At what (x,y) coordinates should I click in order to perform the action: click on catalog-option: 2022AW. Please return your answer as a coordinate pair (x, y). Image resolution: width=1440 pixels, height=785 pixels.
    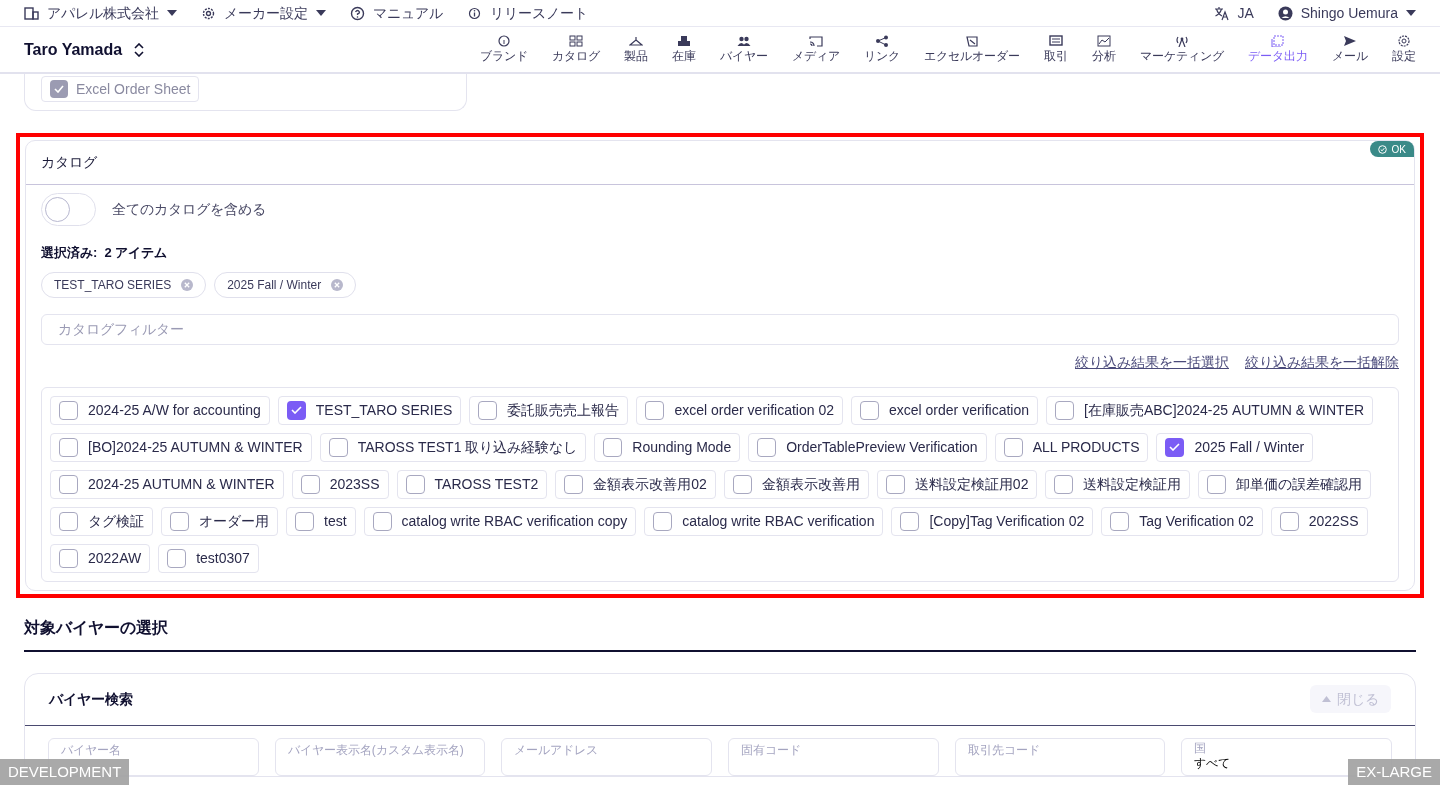
    Looking at the image, I should click on (100, 558).